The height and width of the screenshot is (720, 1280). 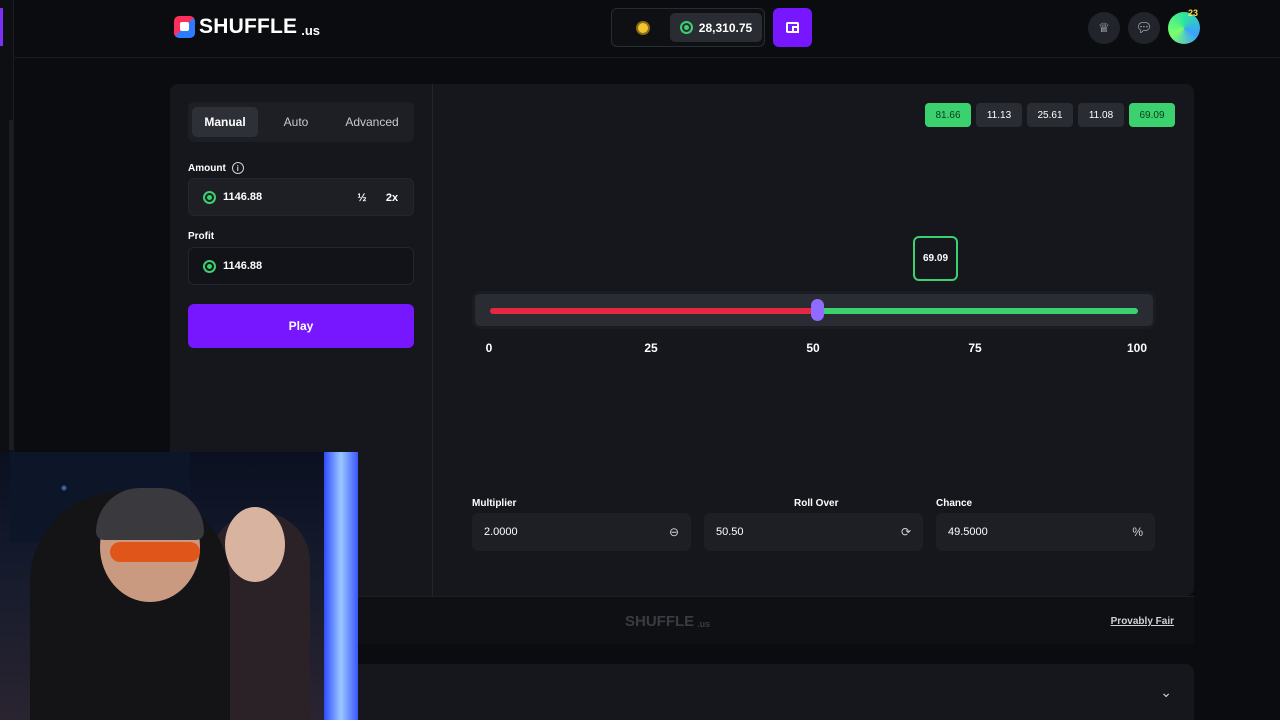 I want to click on info-icon: i, so click(x=237, y=168).